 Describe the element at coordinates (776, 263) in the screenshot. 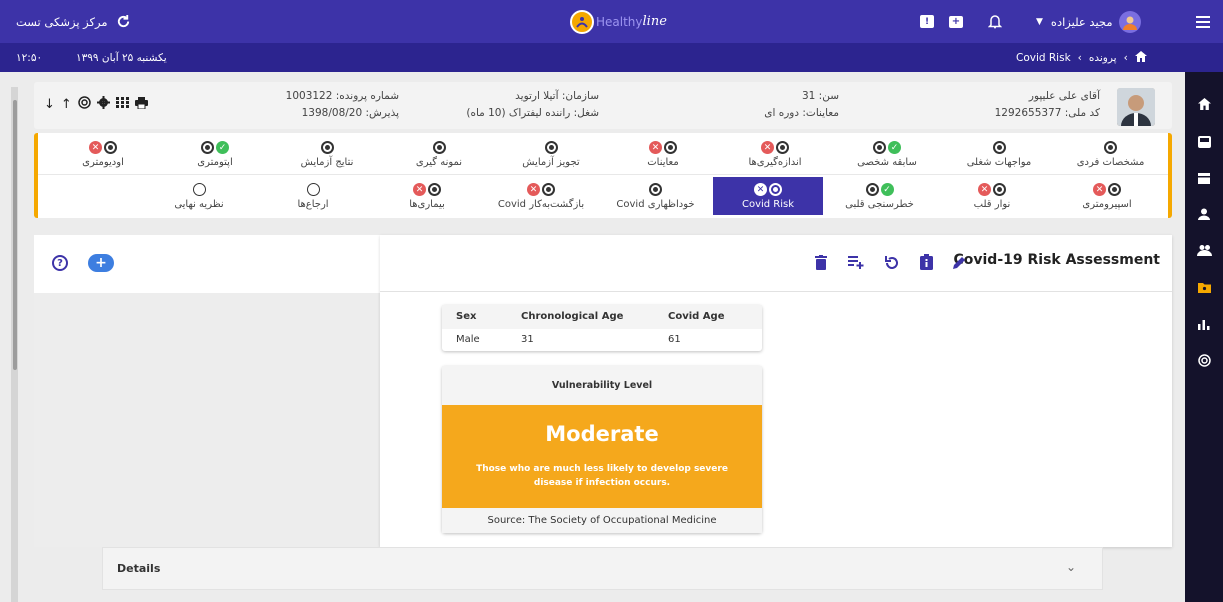

I see `dialog-header: Covid-19 Risk Assessment` at that location.